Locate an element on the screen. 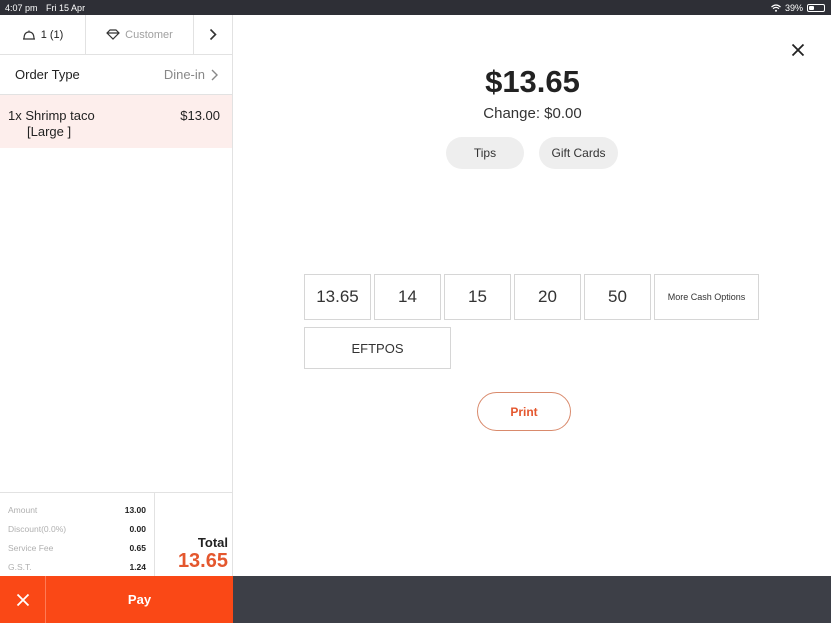 This screenshot has width=831, height=623. change-amount: Change: $0.00 is located at coordinates (532, 113).